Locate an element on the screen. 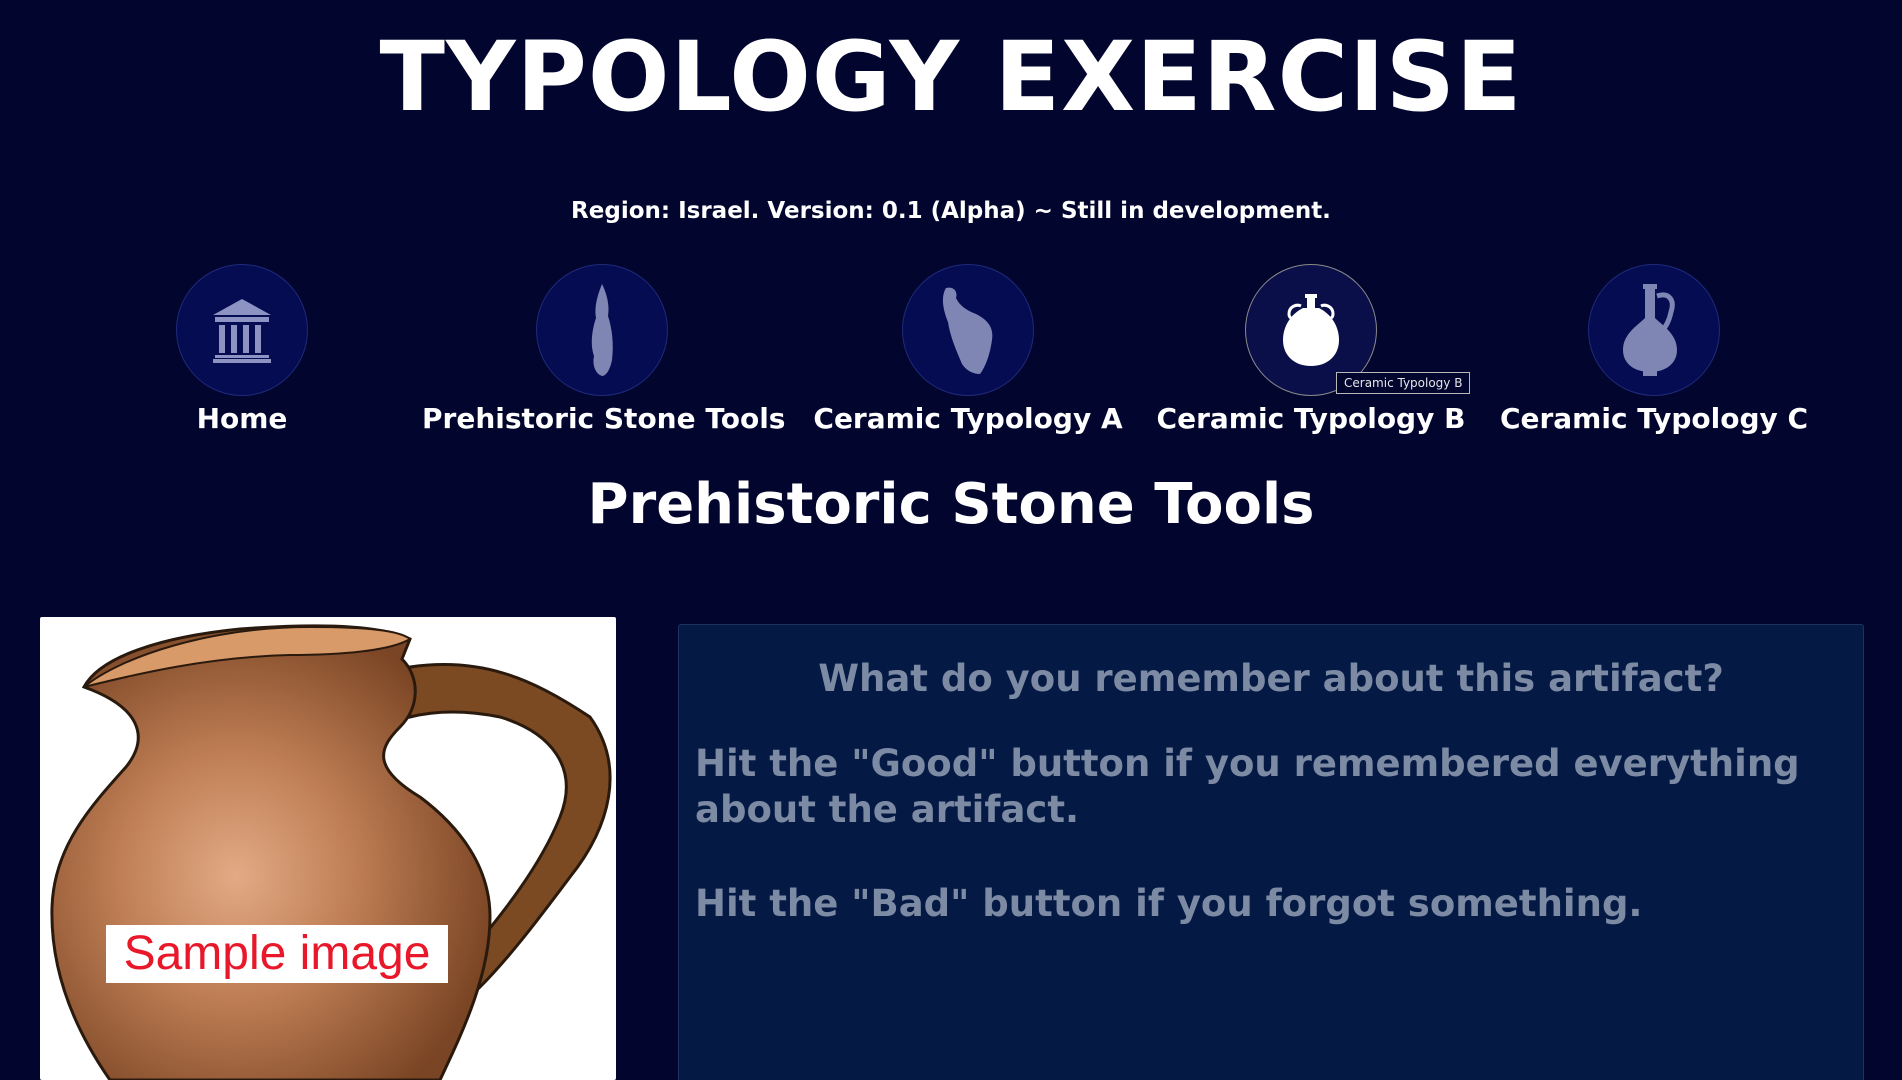 This screenshot has height=1080, width=1902. nav-circle-ceramic-typology-c is located at coordinates (1654, 330).